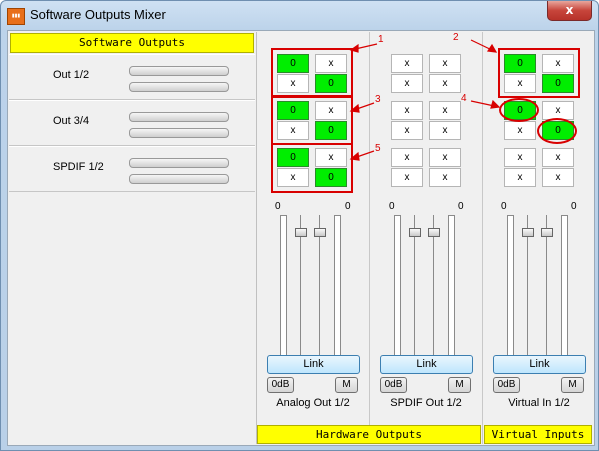 The height and width of the screenshot is (451, 599). What do you see at coordinates (71, 75) in the screenshot?
I see `software-output-label: Out 1/2` at bounding box center [71, 75].